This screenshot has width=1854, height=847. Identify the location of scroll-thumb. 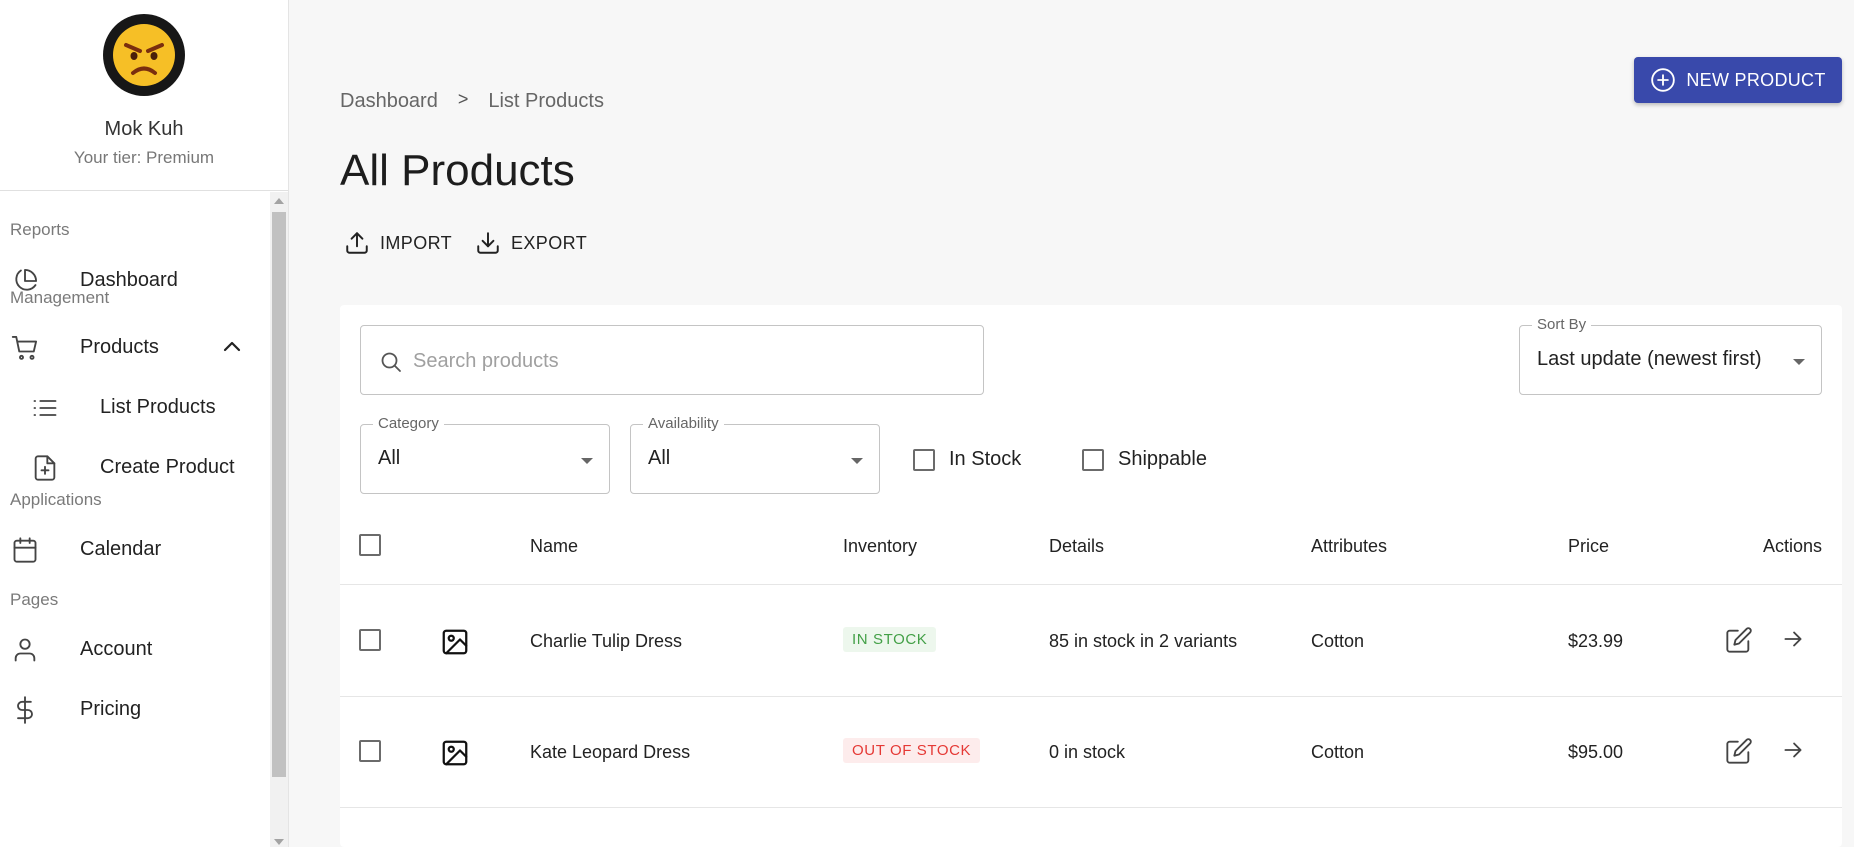
(279, 494).